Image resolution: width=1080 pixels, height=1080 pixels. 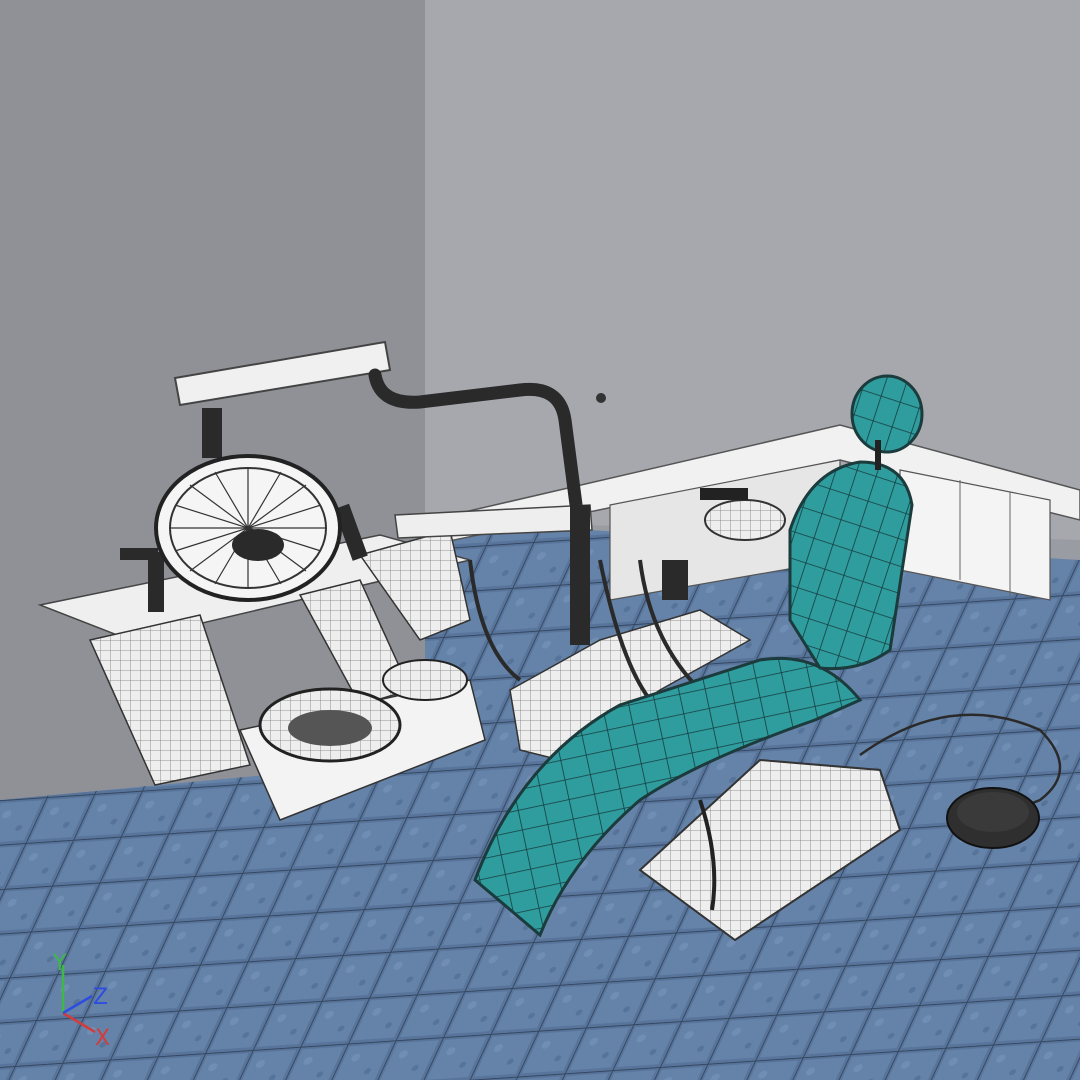 What do you see at coordinates (102, 1038) in the screenshot?
I see `axis-x-label: X` at bounding box center [102, 1038].